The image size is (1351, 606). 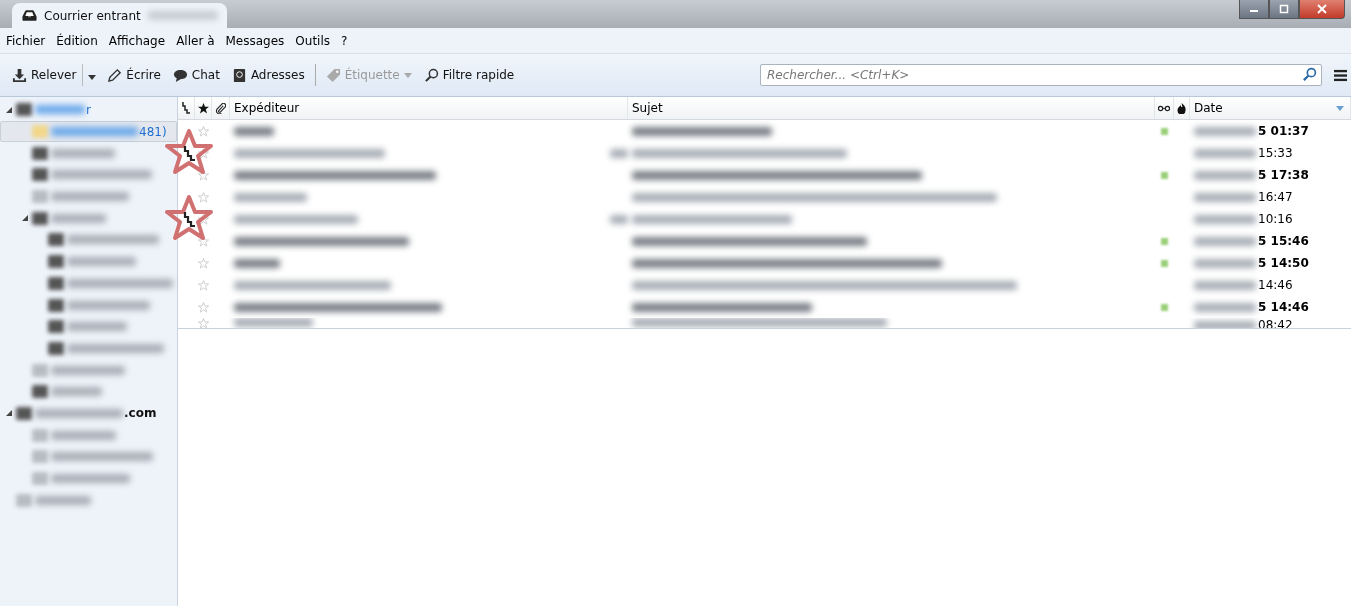 What do you see at coordinates (134, 75) in the screenshot?
I see `write-button: Écrire` at bounding box center [134, 75].